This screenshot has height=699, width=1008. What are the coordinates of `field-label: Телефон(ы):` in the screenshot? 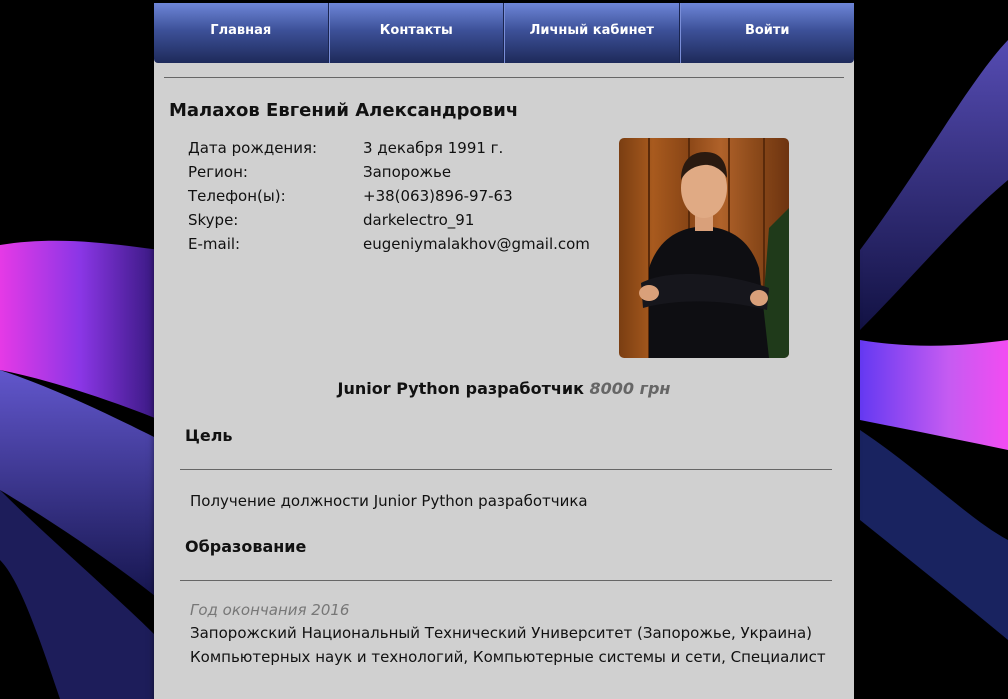 It's located at (237, 196).